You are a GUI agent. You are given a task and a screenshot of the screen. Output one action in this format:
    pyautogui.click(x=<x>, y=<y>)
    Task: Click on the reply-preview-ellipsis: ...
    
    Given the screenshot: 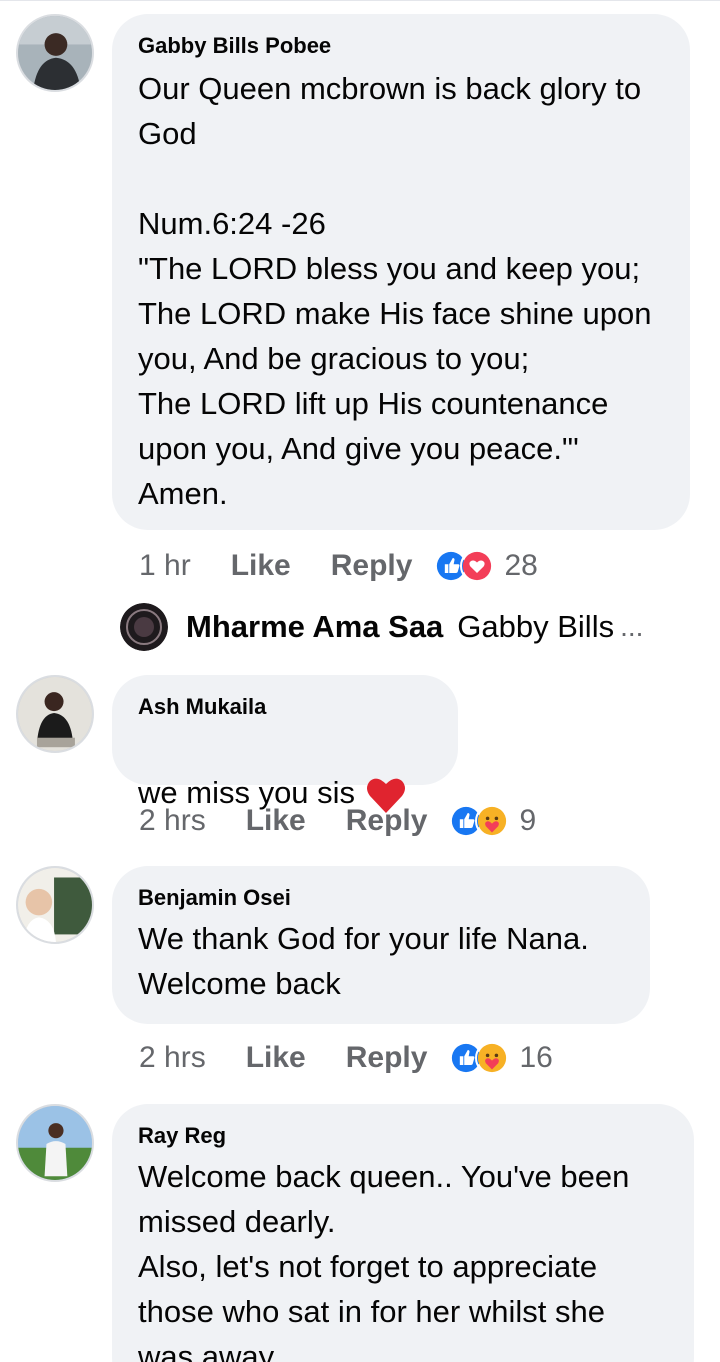 What is the action you would take?
    pyautogui.click(x=632, y=626)
    